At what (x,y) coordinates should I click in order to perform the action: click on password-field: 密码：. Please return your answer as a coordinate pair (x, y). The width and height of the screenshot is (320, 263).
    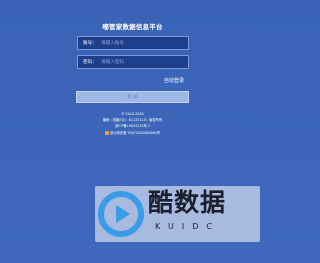
    Looking at the image, I should click on (133, 62).